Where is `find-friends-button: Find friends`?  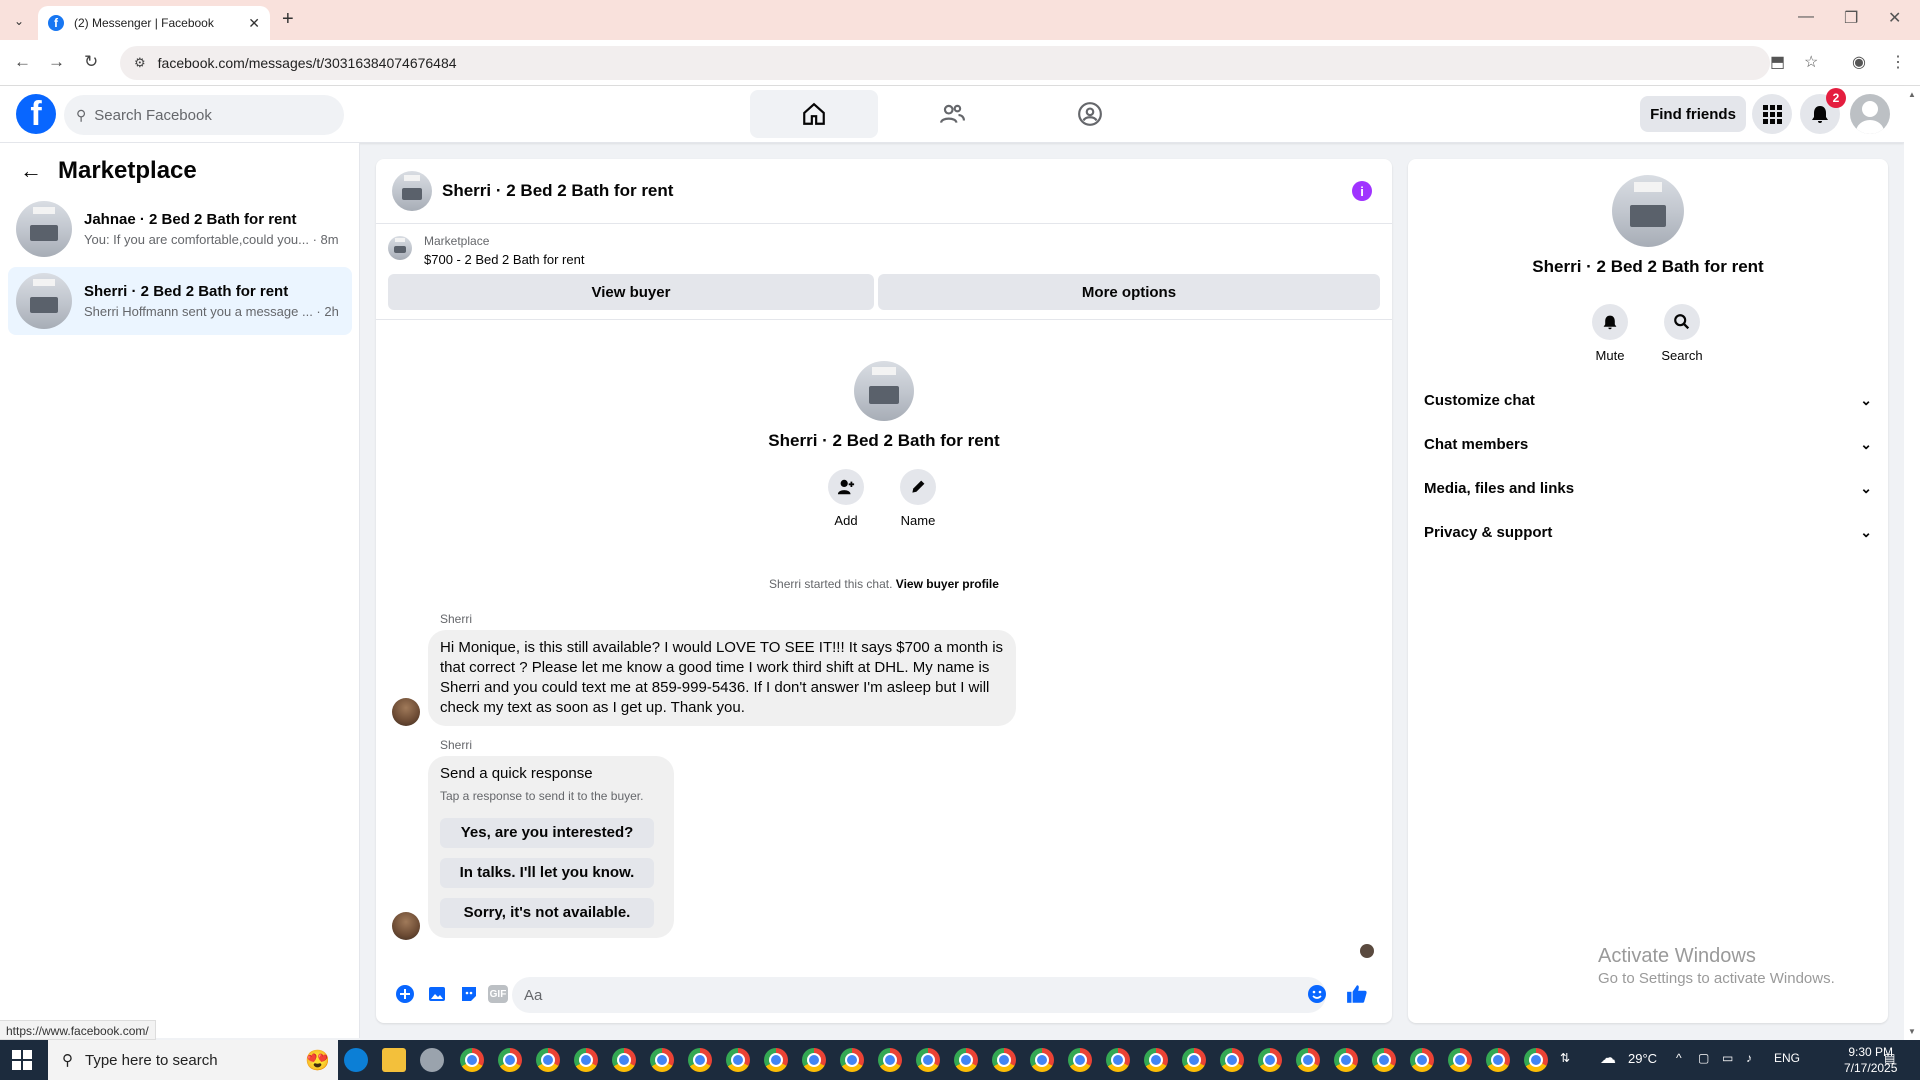
find-friends-button: Find friends is located at coordinates (1693, 114).